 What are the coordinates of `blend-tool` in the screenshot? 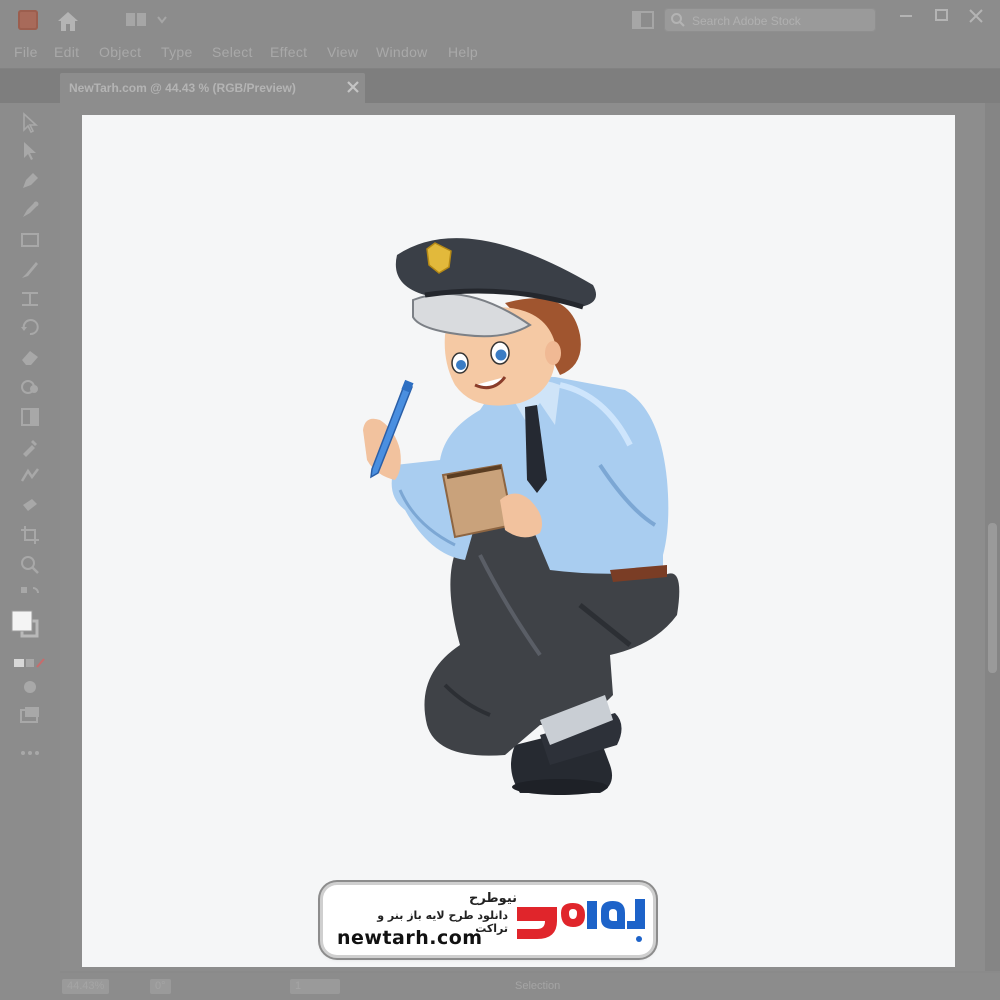 It's located at (30, 475).